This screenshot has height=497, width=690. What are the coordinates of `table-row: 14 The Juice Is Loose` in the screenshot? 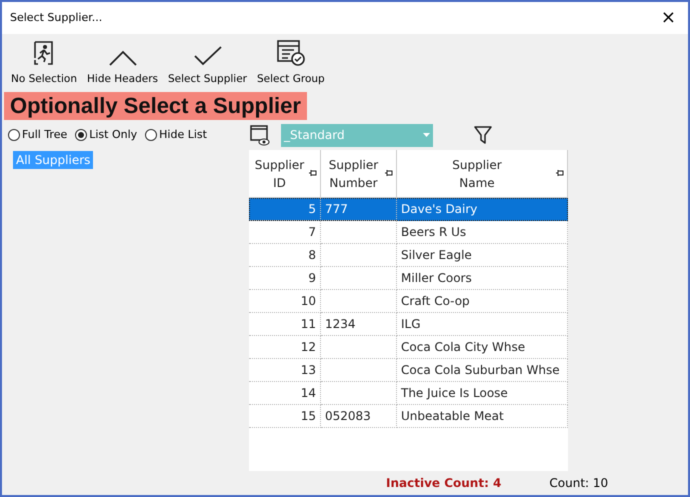 It's located at (408, 393).